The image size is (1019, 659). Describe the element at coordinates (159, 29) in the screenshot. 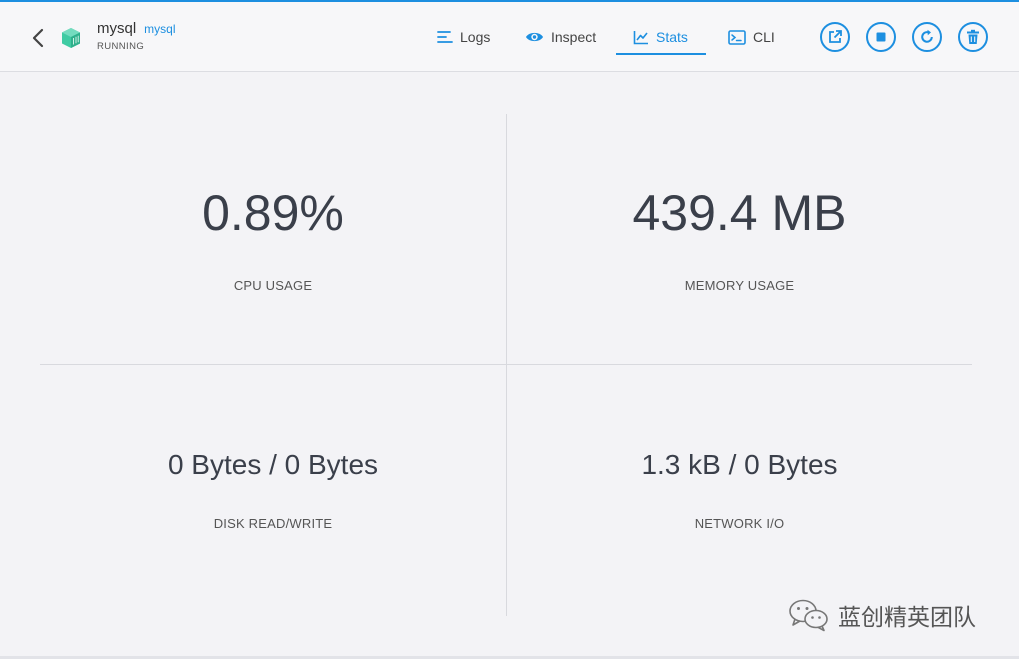

I see `container-image-link: mysql` at that location.